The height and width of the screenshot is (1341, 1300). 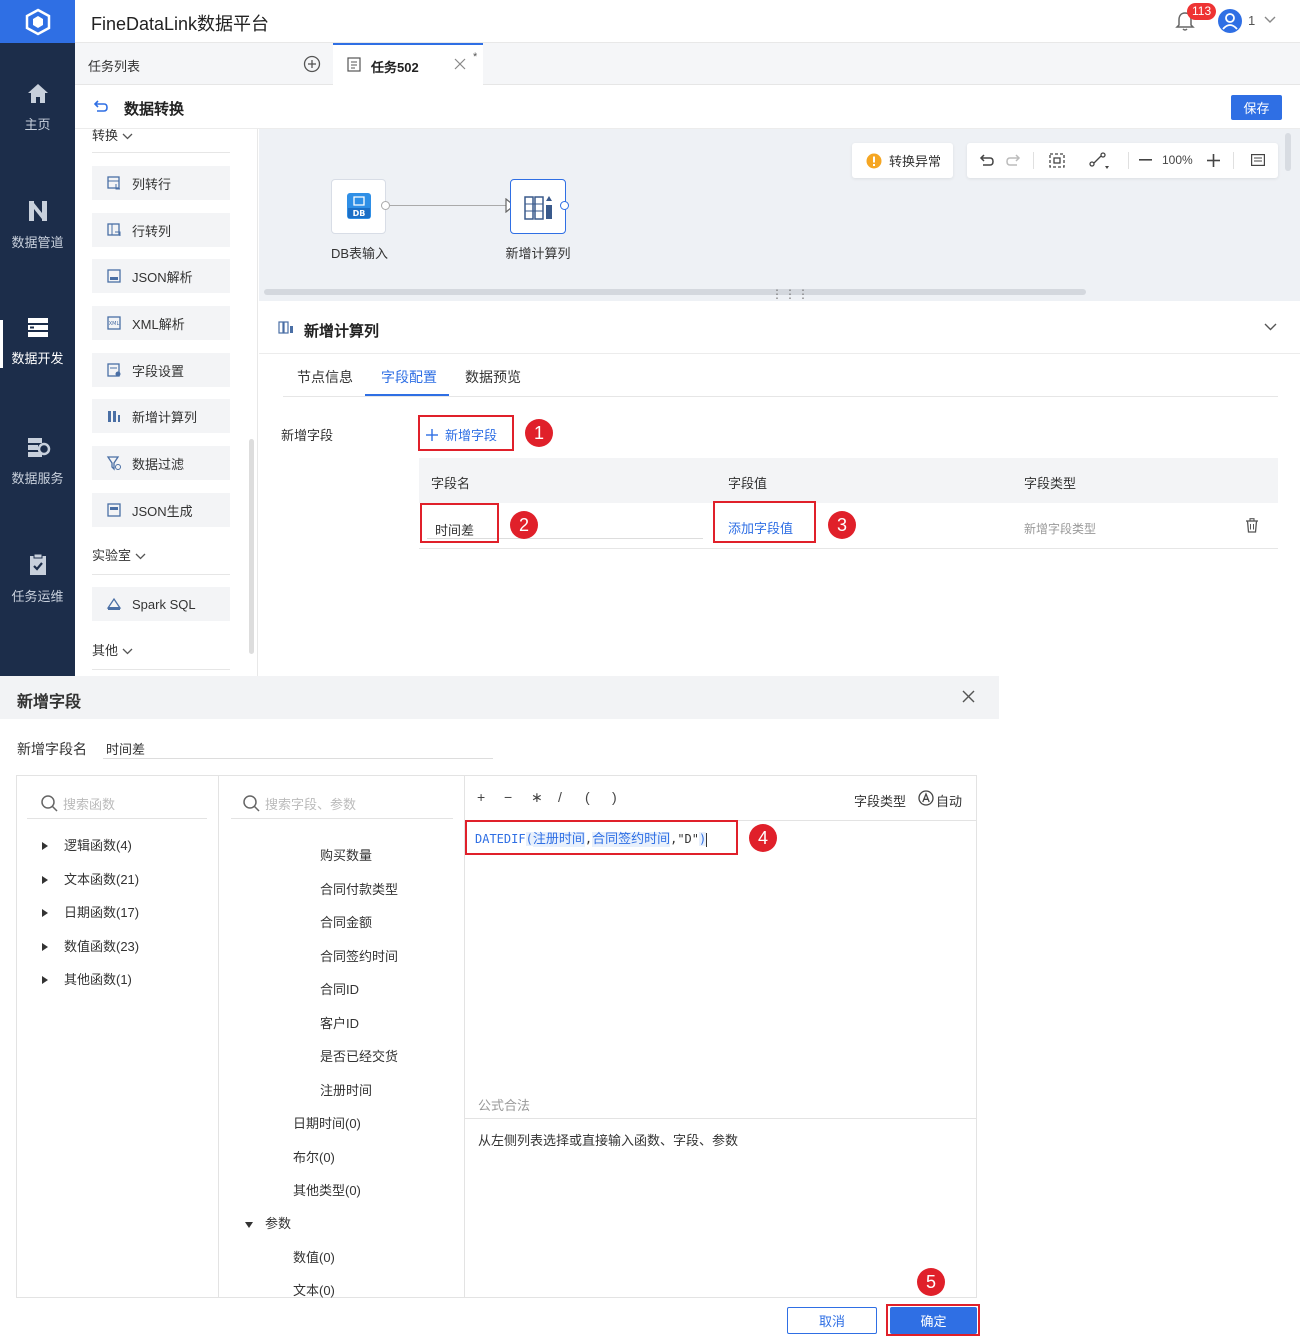 I want to click on operator-button: /, so click(x=560, y=797).